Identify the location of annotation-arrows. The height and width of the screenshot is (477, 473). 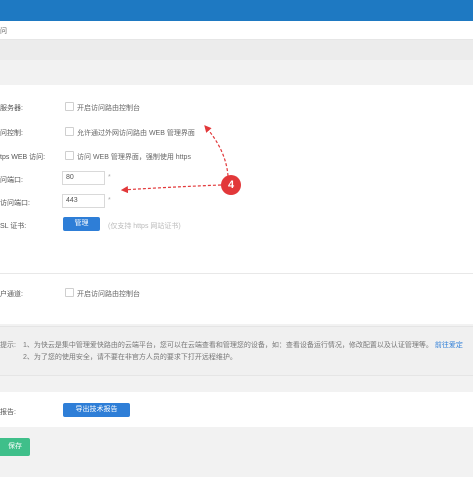
(174, 159).